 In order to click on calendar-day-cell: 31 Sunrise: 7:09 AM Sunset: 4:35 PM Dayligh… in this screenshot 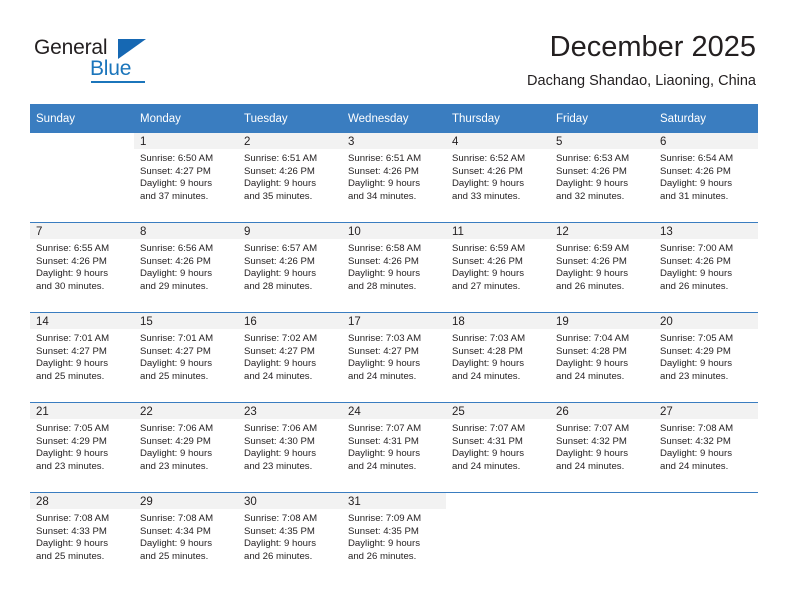, I will do `click(394, 537)`.